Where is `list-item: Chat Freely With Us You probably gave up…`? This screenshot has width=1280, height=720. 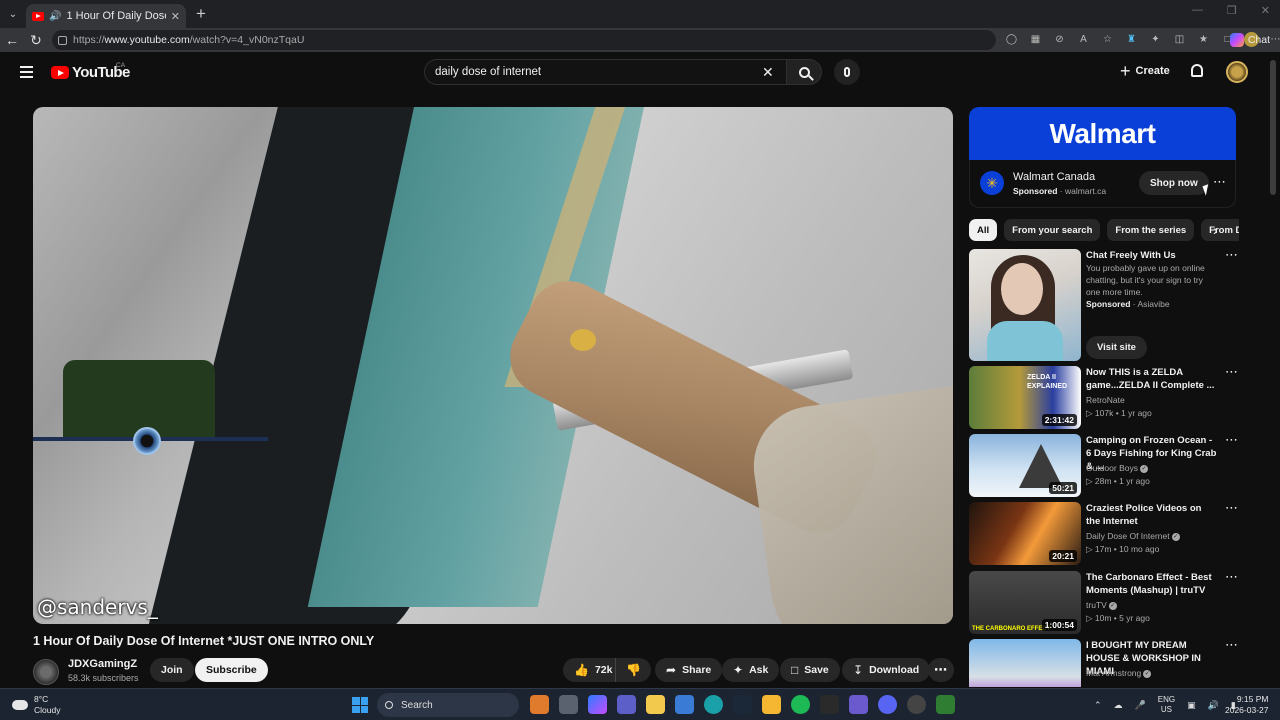 list-item: Chat Freely With Us You probably gave up… is located at coordinates (1104, 304).